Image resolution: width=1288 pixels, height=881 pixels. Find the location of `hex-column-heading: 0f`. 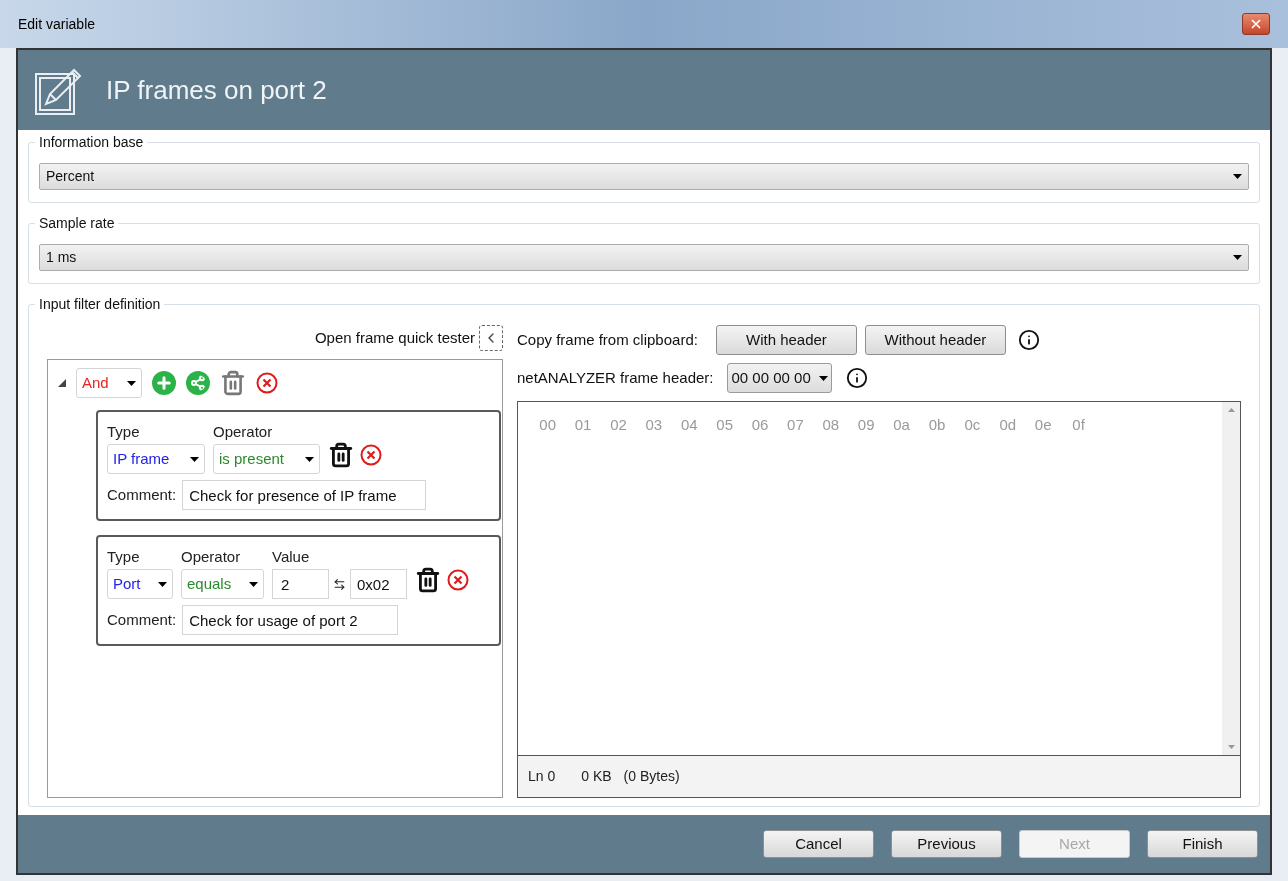

hex-column-heading: 0f is located at coordinates (1078, 424).